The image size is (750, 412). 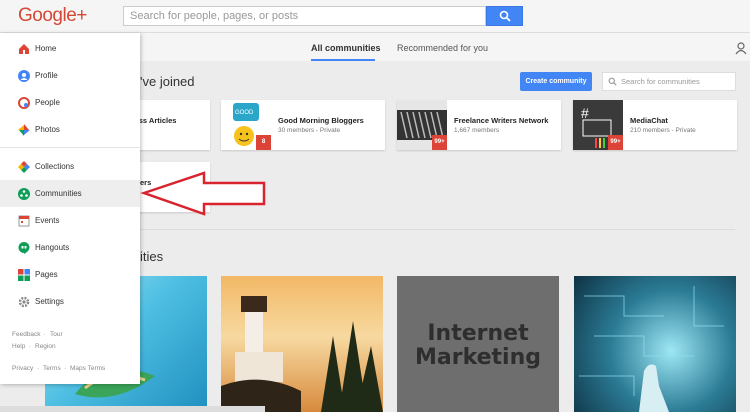 What do you see at coordinates (47, 102) in the screenshot?
I see `sidebar-item-label: People` at bounding box center [47, 102].